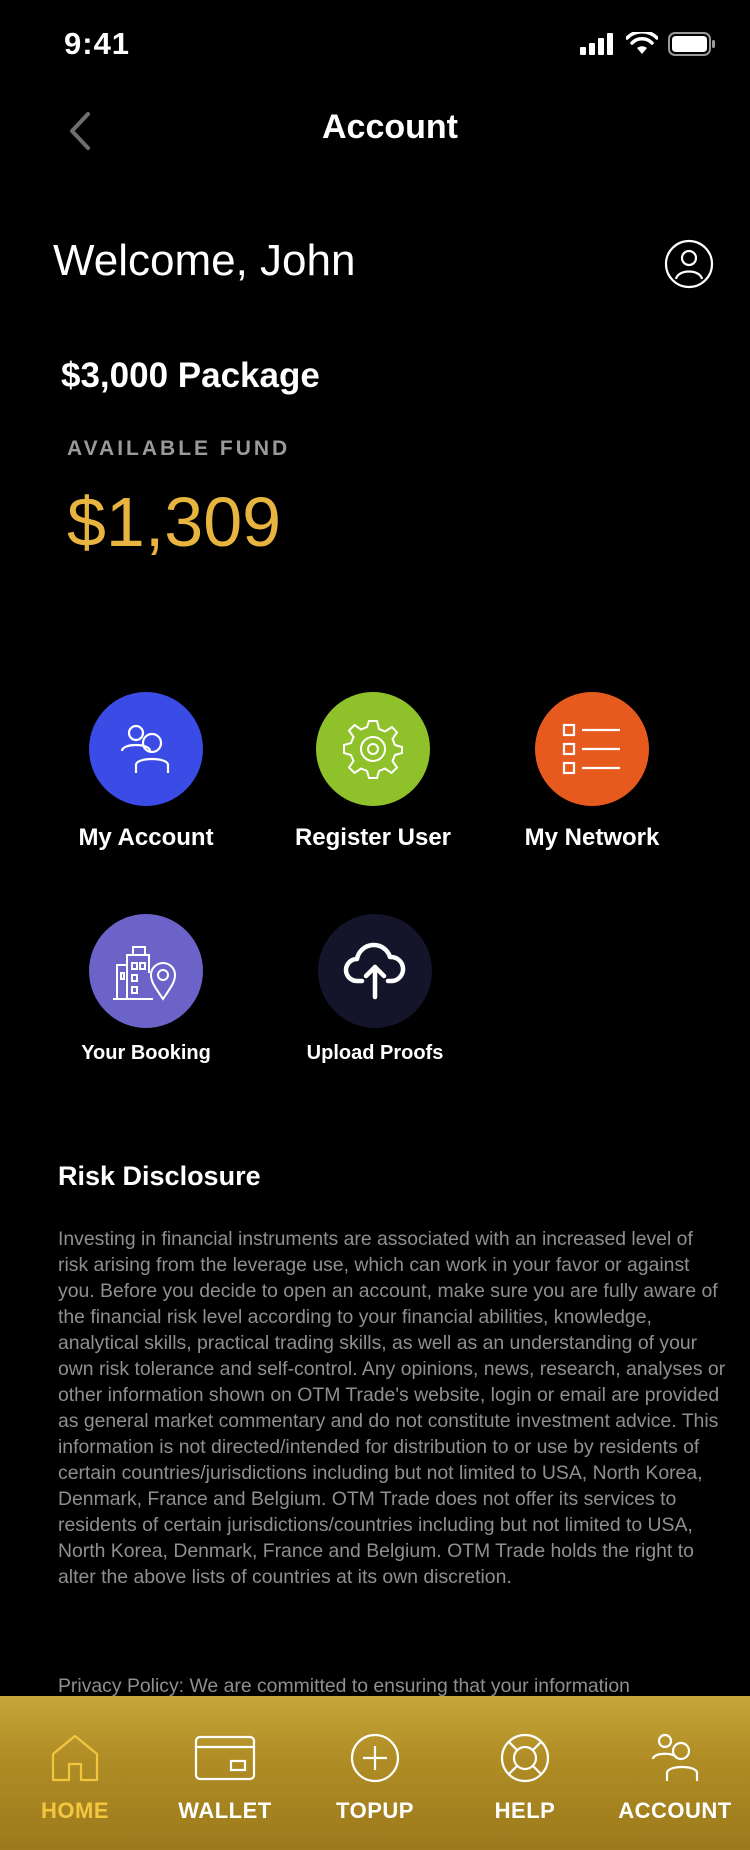 Image resolution: width=750 pixels, height=1850 pixels. Describe the element at coordinates (75, 1758) in the screenshot. I see `home-icon` at that location.